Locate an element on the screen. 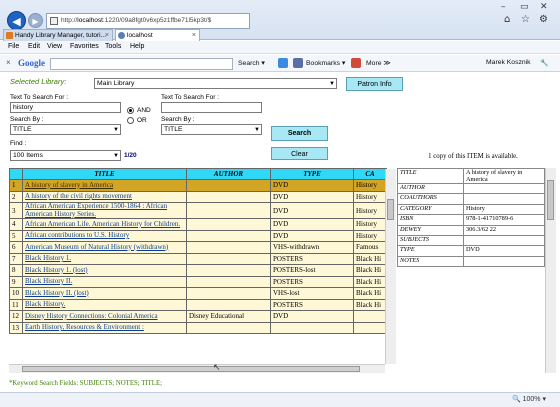  find-select: 100 Items ▼ is located at coordinates (65, 155).